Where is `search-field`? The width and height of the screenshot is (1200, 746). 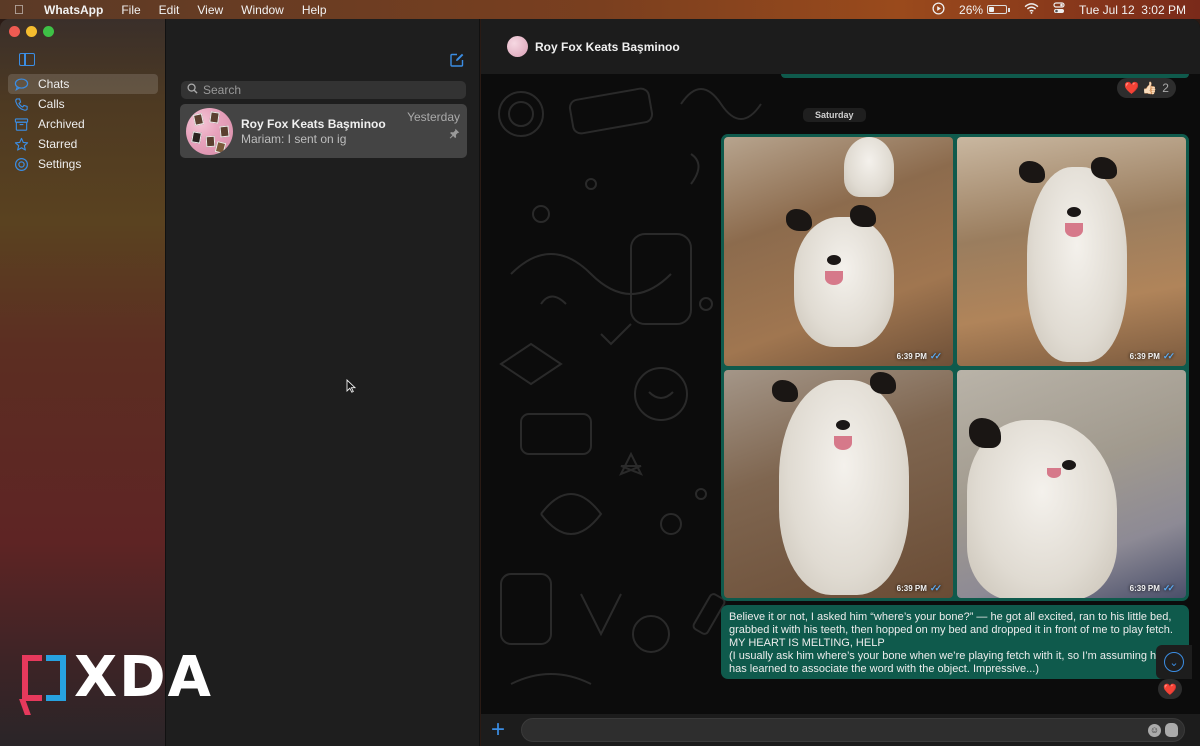 search-field is located at coordinates (323, 90).